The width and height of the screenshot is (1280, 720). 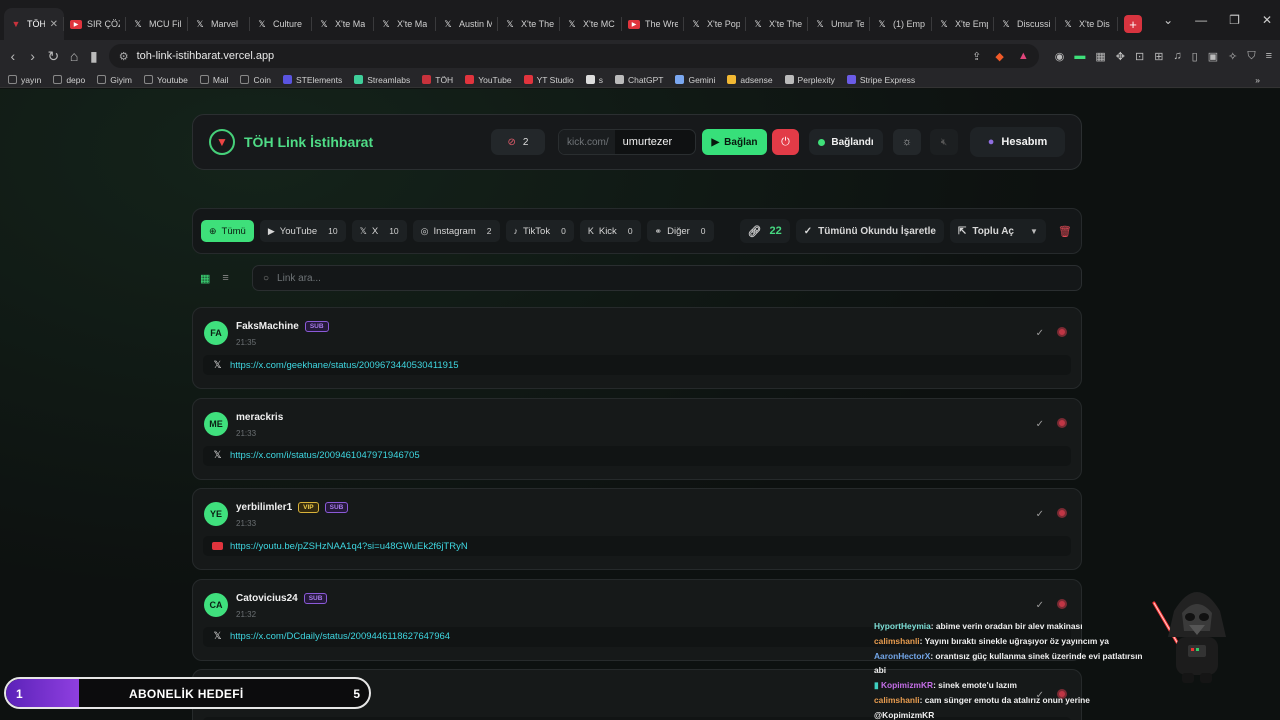 I want to click on forward-button: ›, so click(x=33, y=56).